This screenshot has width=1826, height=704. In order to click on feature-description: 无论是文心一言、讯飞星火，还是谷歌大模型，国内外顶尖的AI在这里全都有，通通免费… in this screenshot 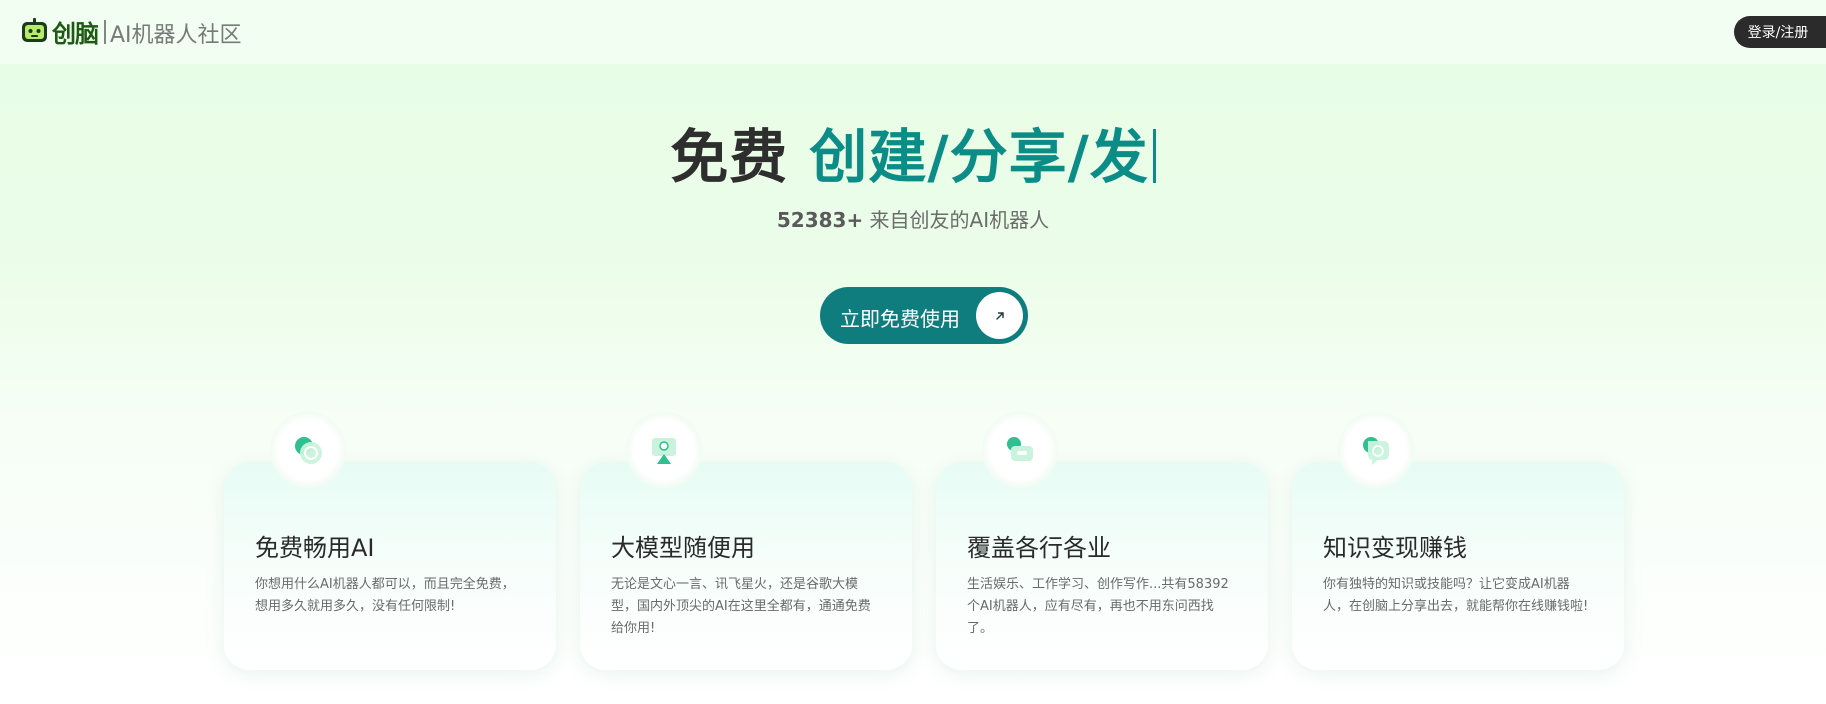, I will do `click(741, 606)`.